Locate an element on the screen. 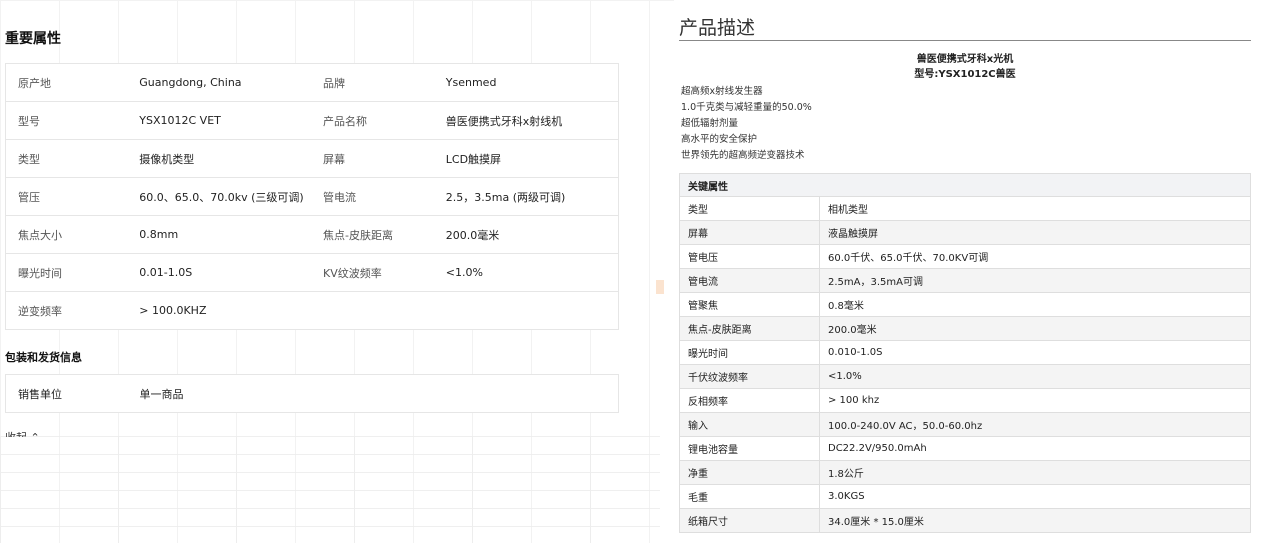 The width and height of the screenshot is (1267, 543). attribute-key: 曝光时间 is located at coordinates (66, 272).